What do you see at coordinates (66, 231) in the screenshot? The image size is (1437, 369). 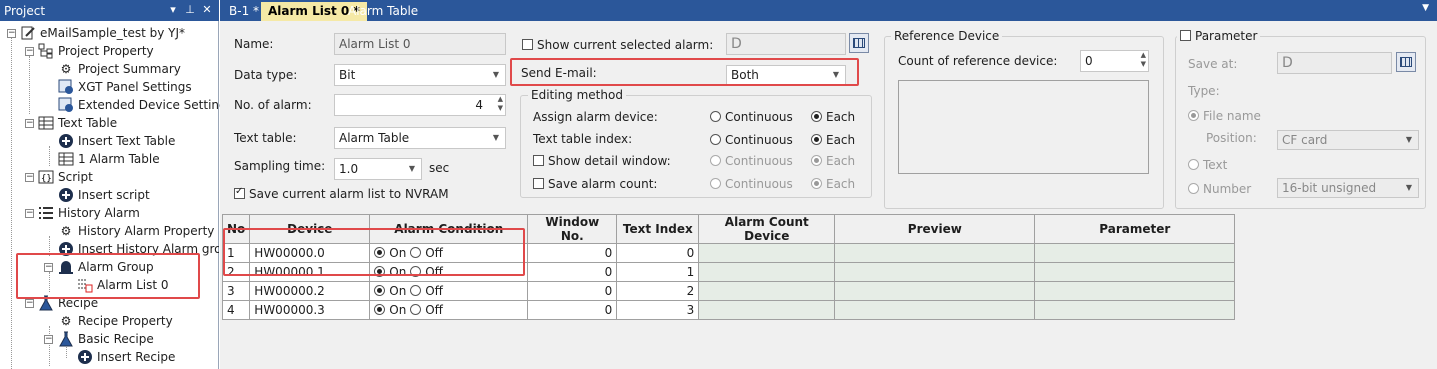 I see `gear-icon: ⚙` at bounding box center [66, 231].